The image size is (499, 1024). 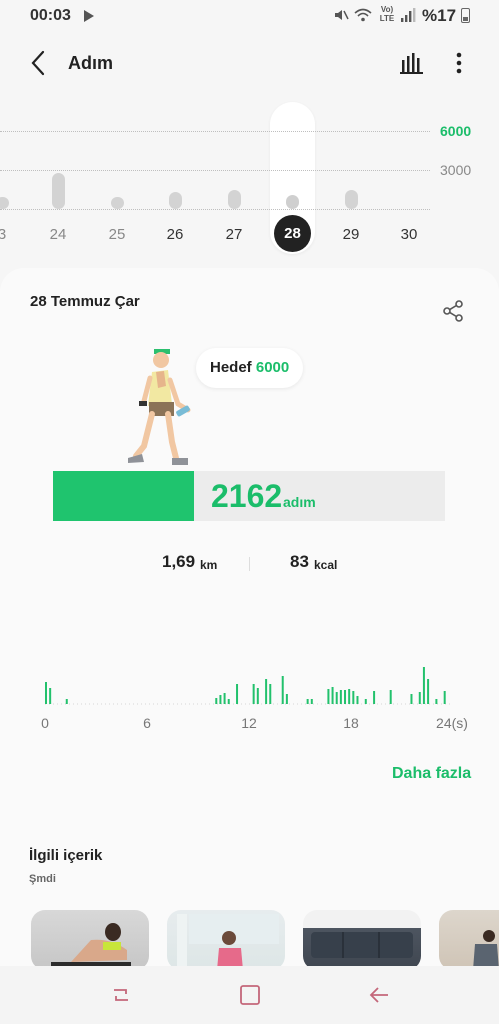 I want to click on share-button, so click(x=453, y=311).